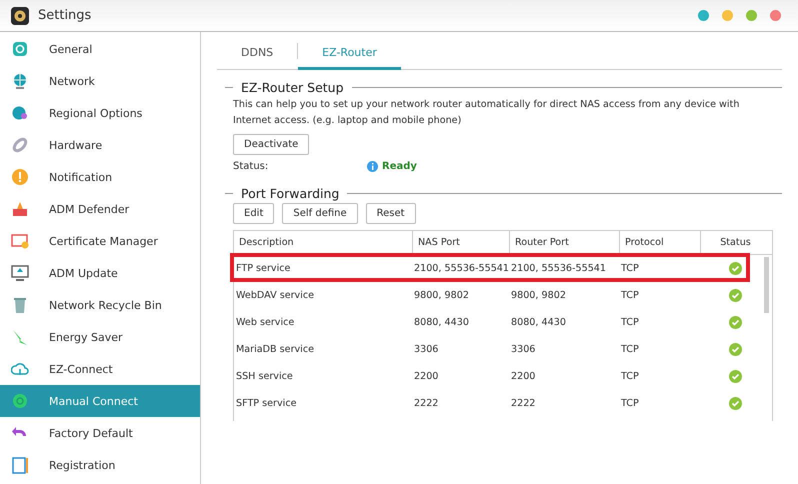 This screenshot has width=798, height=484. I want to click on scrollbar, so click(766, 285).